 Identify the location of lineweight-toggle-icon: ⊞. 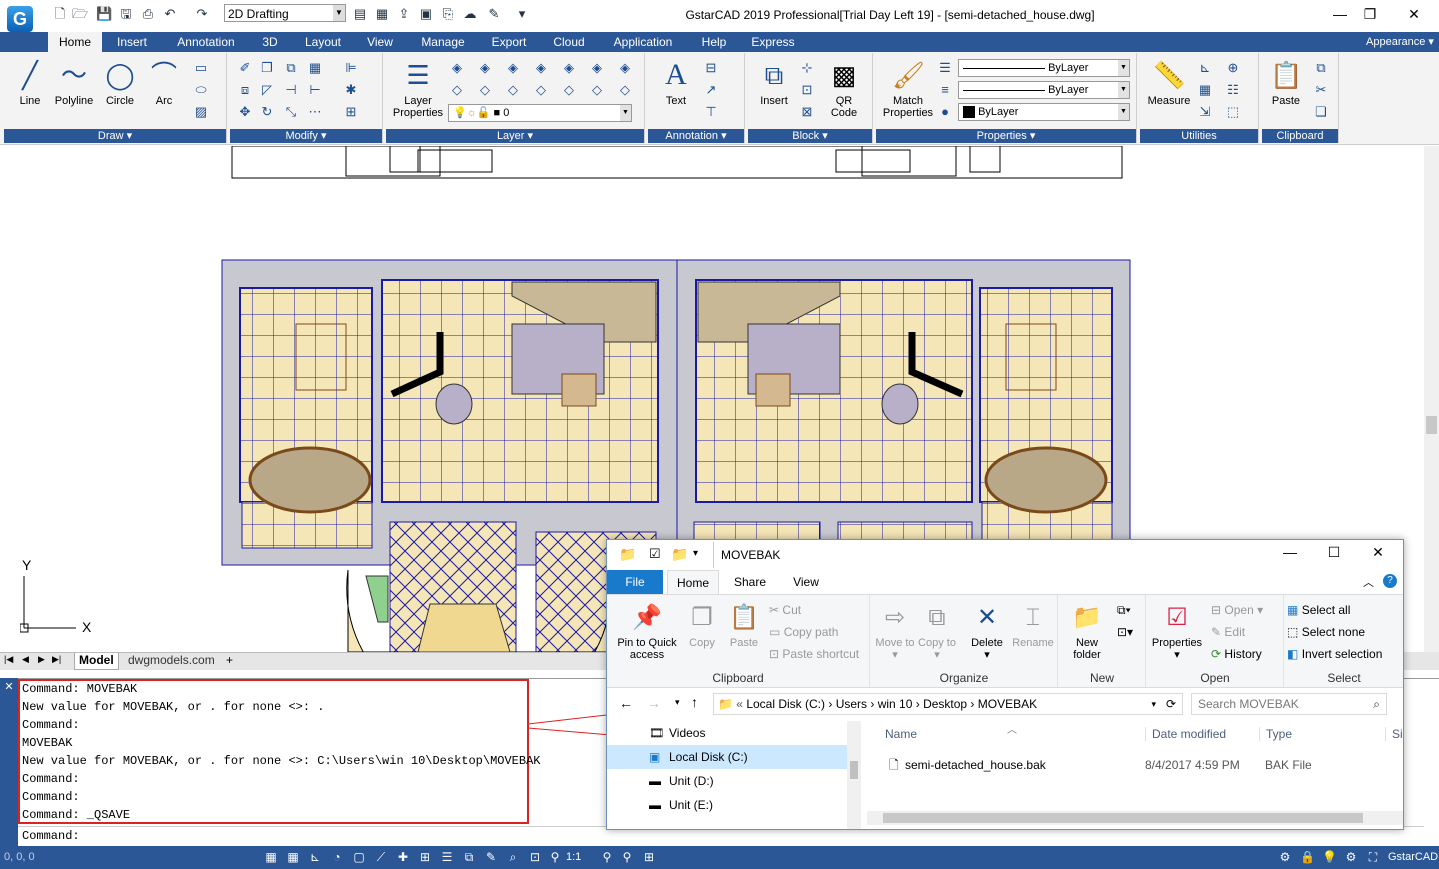
(425, 857).